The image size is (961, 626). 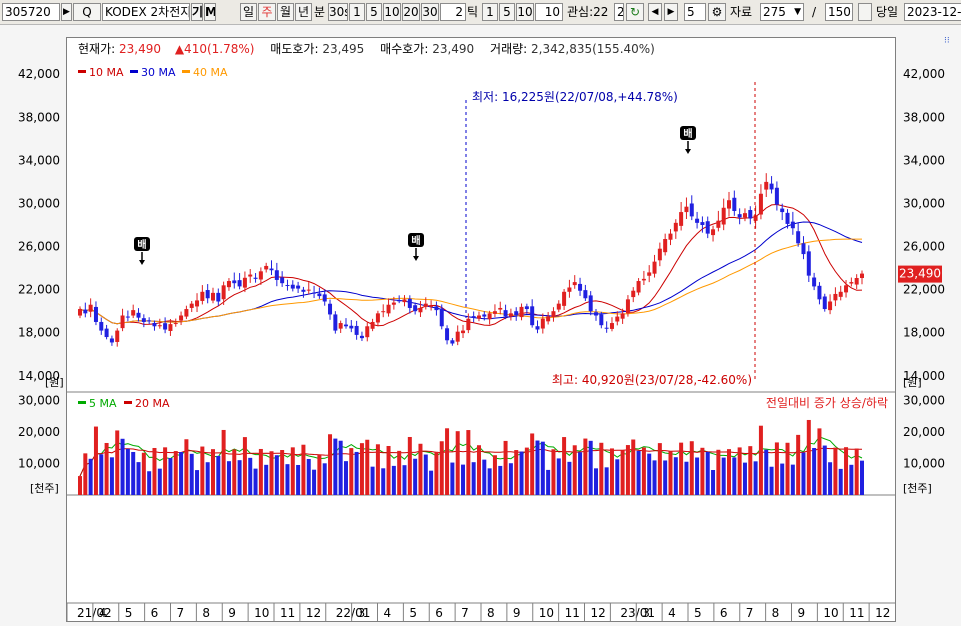 What do you see at coordinates (491, 613) in the screenshot?
I see `x-tick-label: 8` at bounding box center [491, 613].